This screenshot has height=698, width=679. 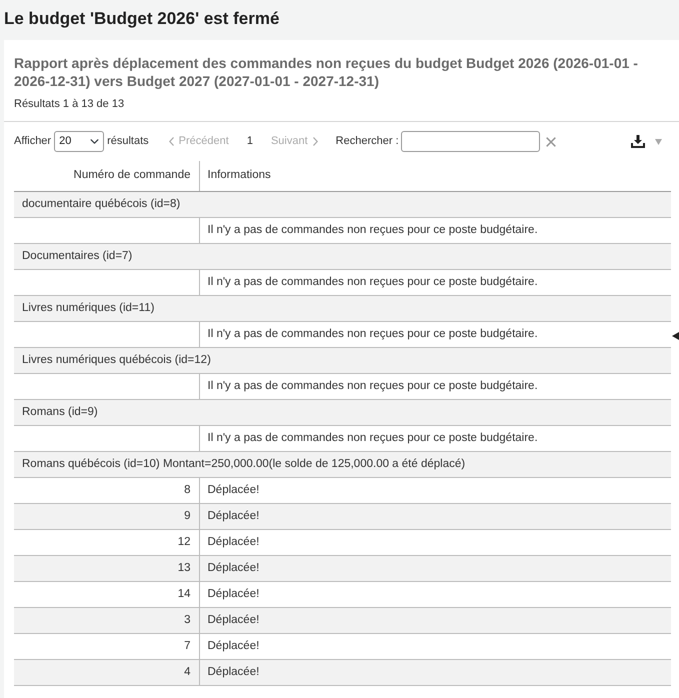 What do you see at coordinates (171, 141) in the screenshot?
I see `chevron-left-icon` at bounding box center [171, 141].